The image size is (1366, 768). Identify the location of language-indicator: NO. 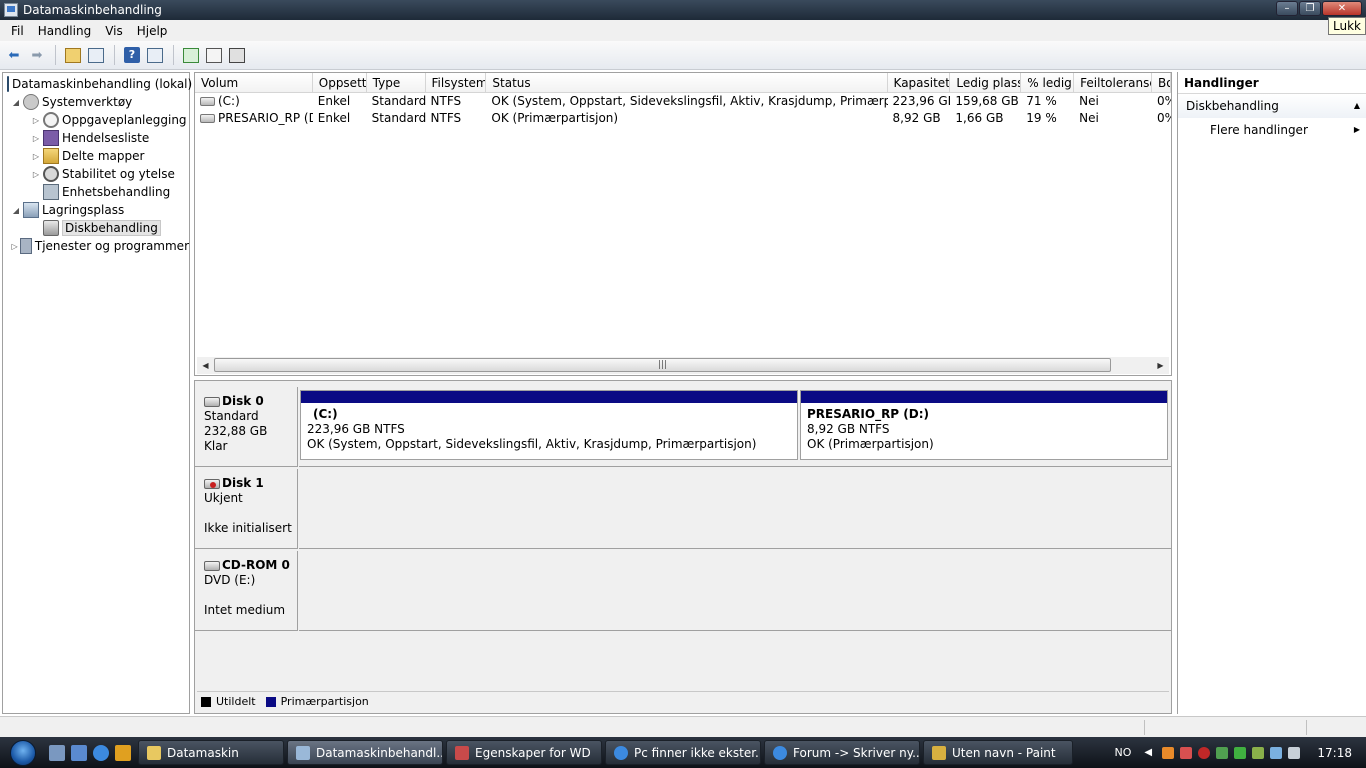
(1123, 752).